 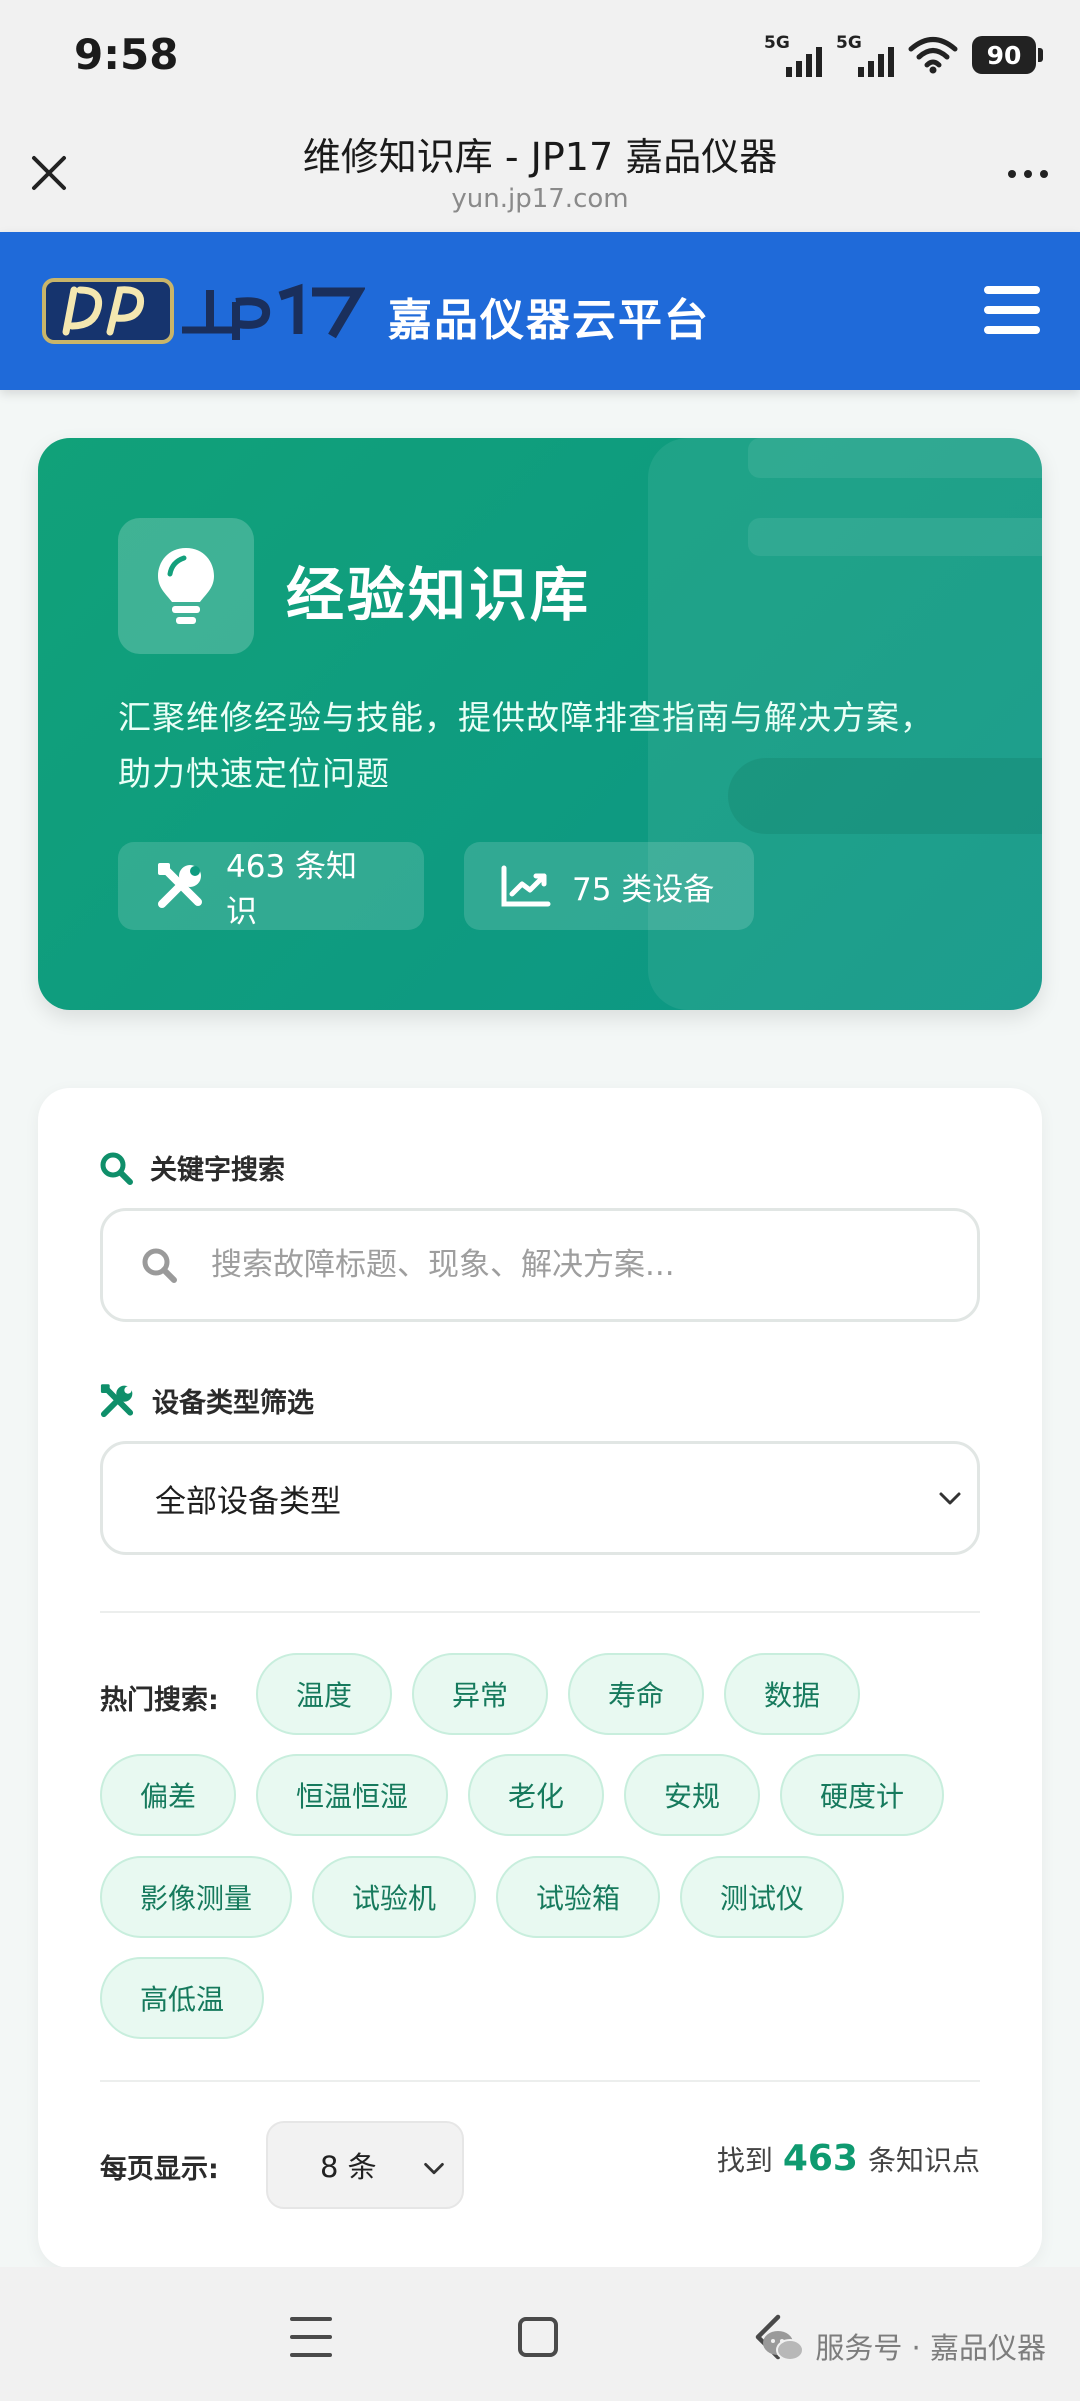 I want to click on jp17-logo-icon, so click(x=204, y=311).